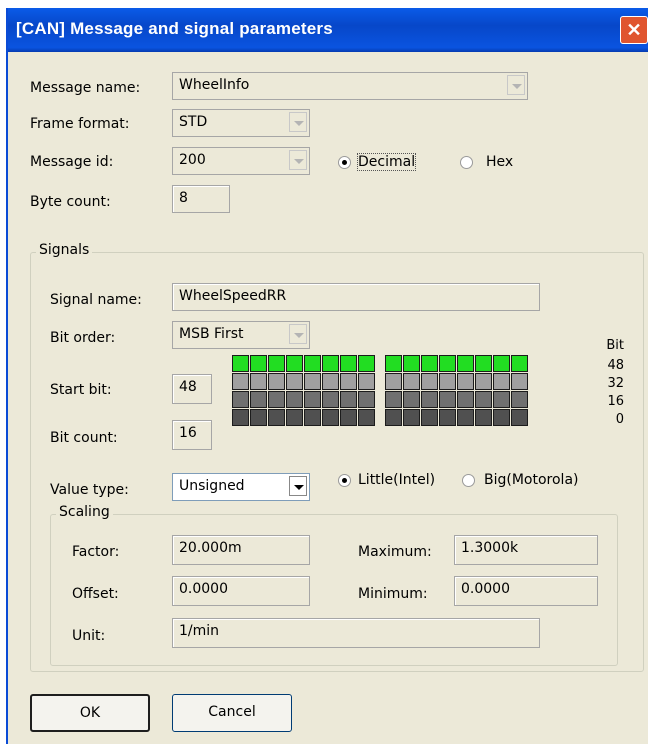 This screenshot has width=648, height=744. I want to click on offset-field: 0.0000, so click(241, 591).